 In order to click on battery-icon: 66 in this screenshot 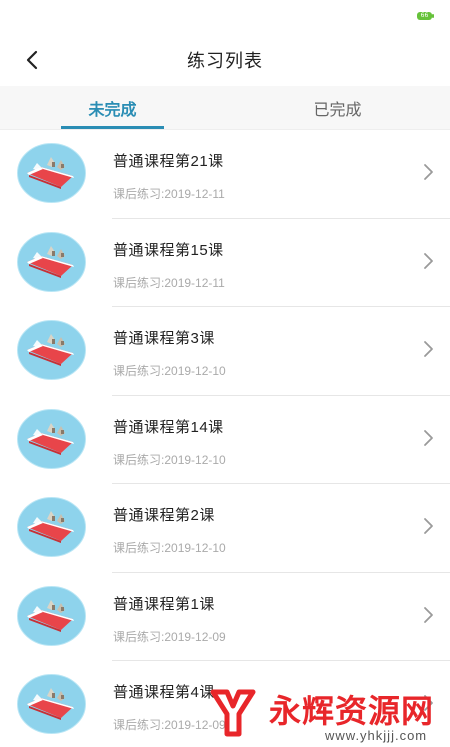, I will do `click(425, 16)`.